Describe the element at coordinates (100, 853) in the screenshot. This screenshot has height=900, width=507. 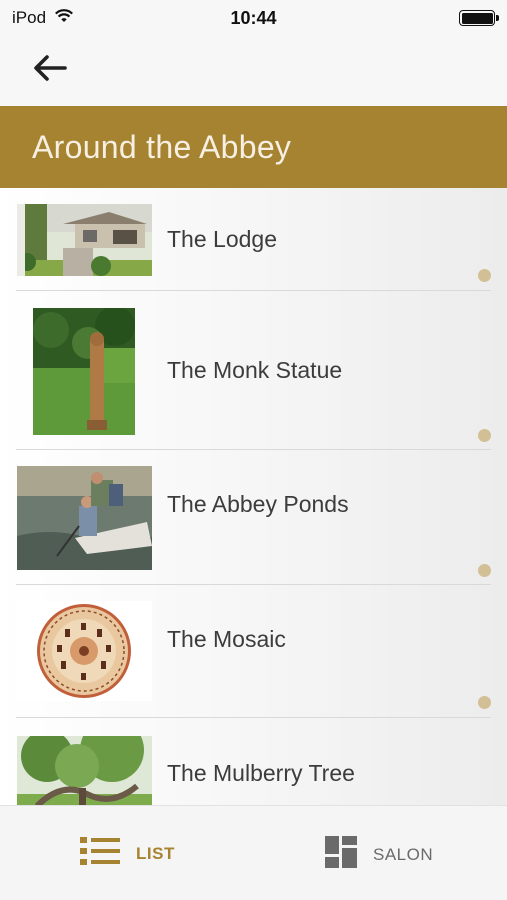
I see `list-icon` at that location.